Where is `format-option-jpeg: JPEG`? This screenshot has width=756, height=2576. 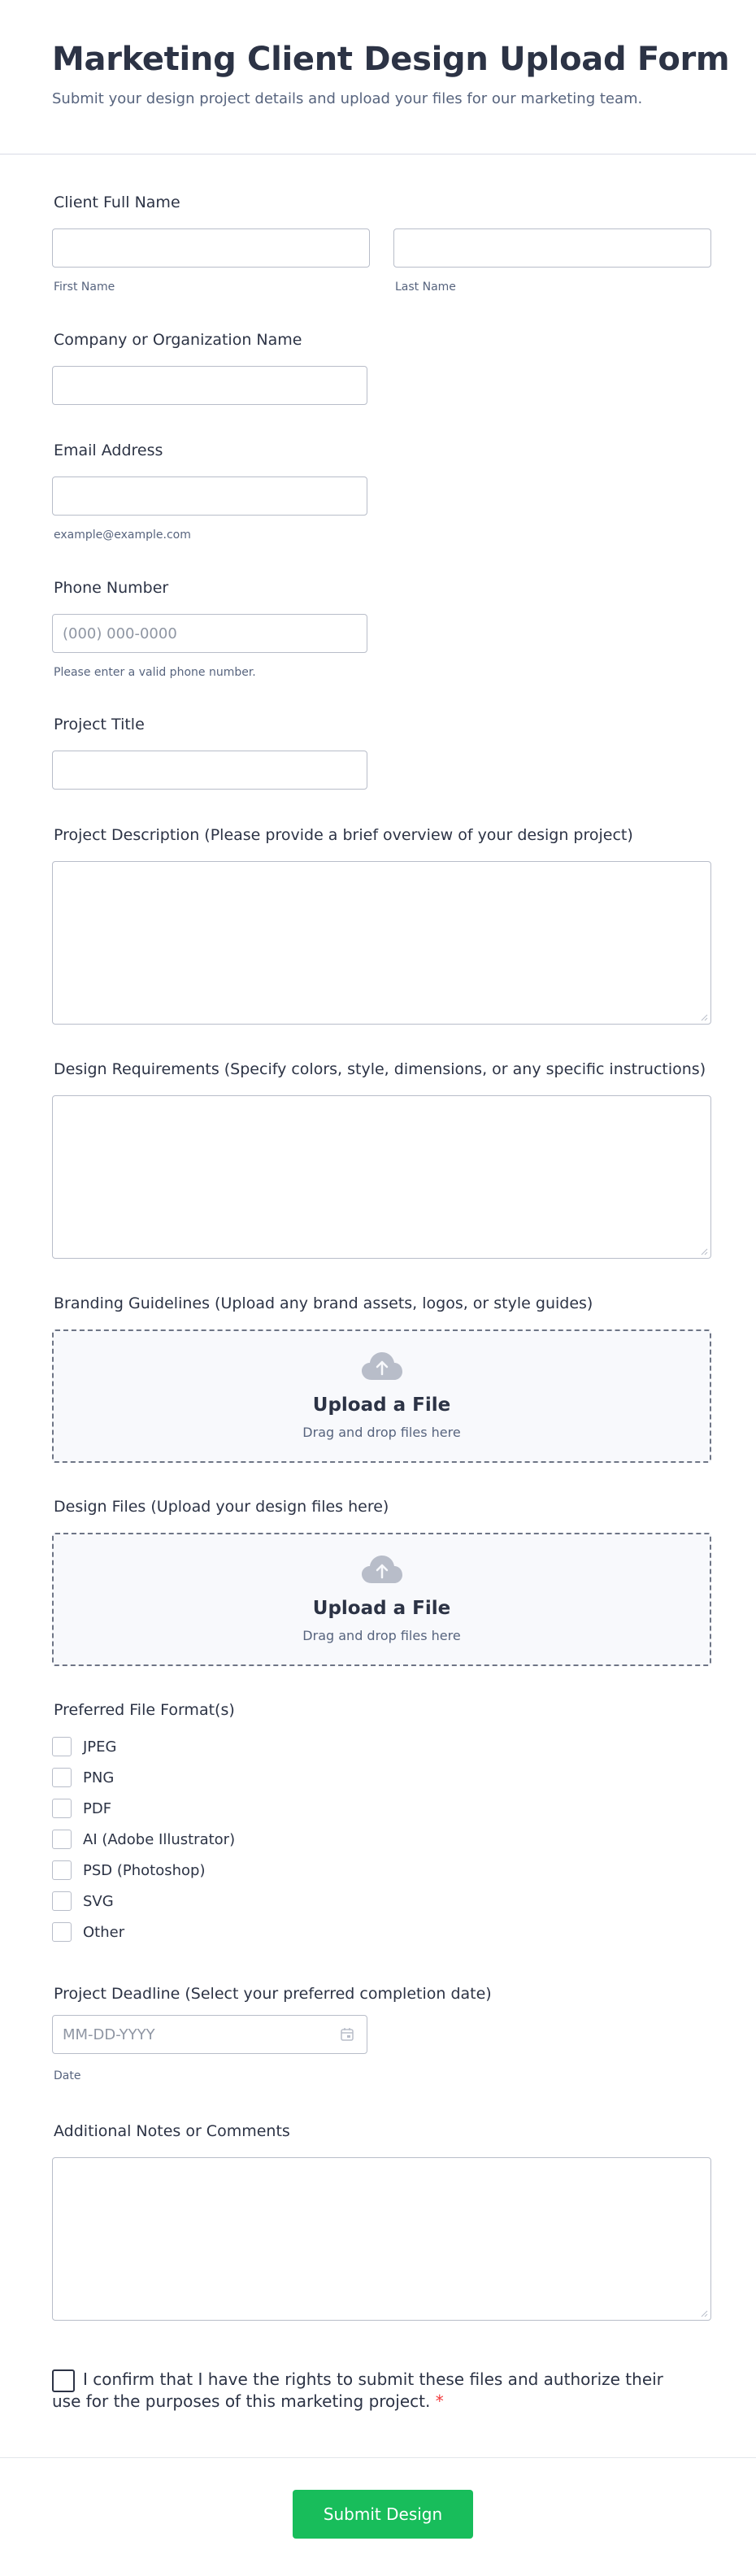 format-option-jpeg: JPEG is located at coordinates (84, 1747).